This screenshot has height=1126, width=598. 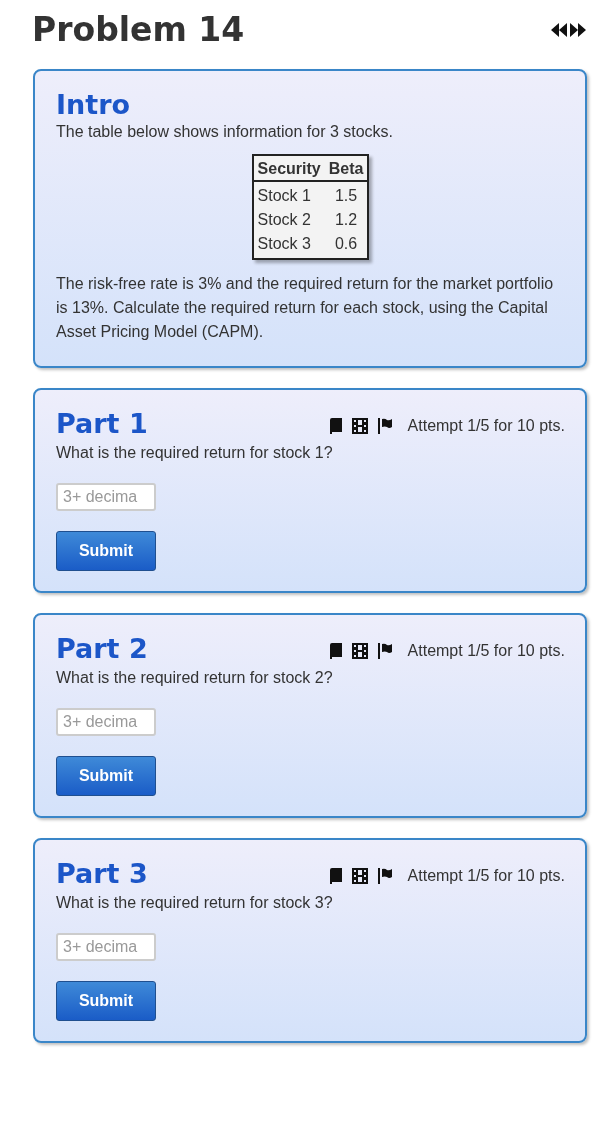 What do you see at coordinates (288, 245) in the screenshot?
I see `table-cell: Stock 3` at bounding box center [288, 245].